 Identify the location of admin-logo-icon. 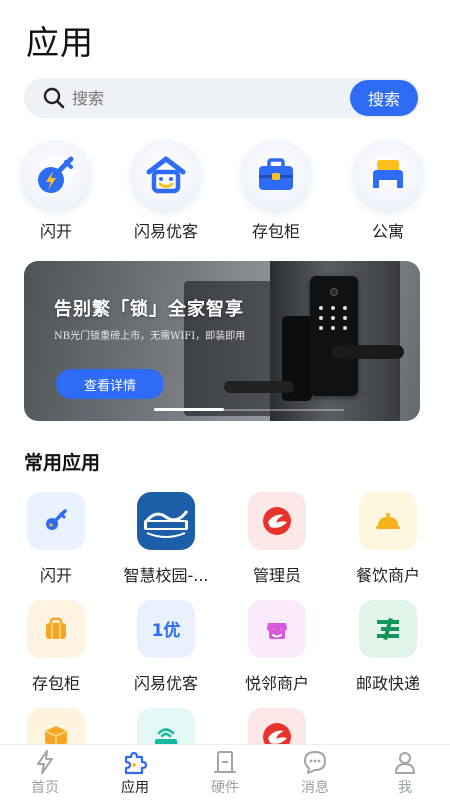
(277, 521).